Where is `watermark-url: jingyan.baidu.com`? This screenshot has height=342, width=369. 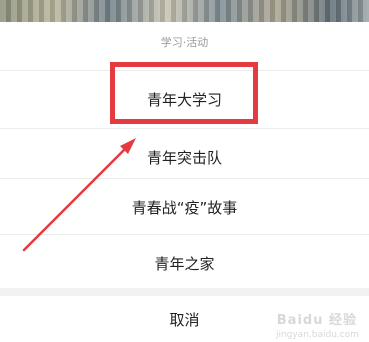
watermark-url: jingyan.baidu.com is located at coordinates (317, 335).